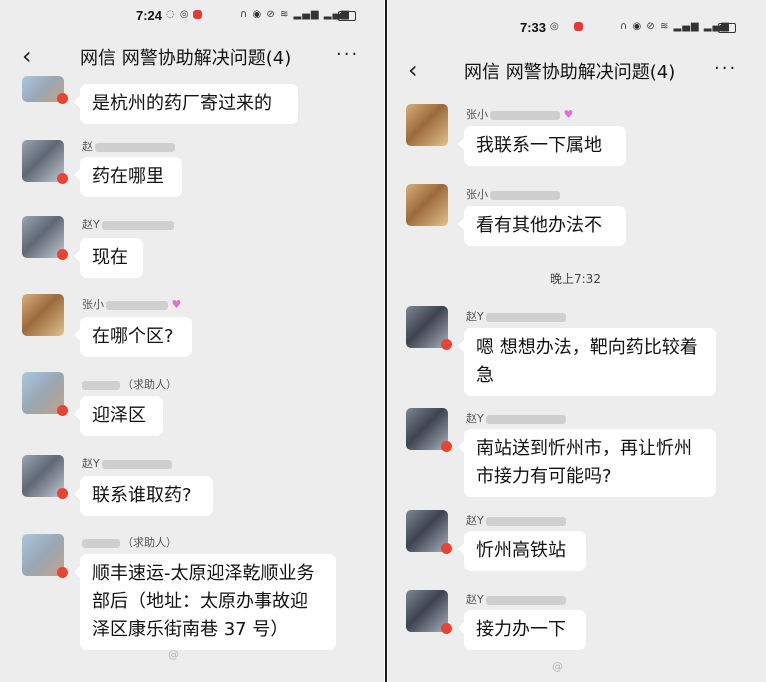  I want to click on message-bubble: 我联系一下属地, so click(542, 146).